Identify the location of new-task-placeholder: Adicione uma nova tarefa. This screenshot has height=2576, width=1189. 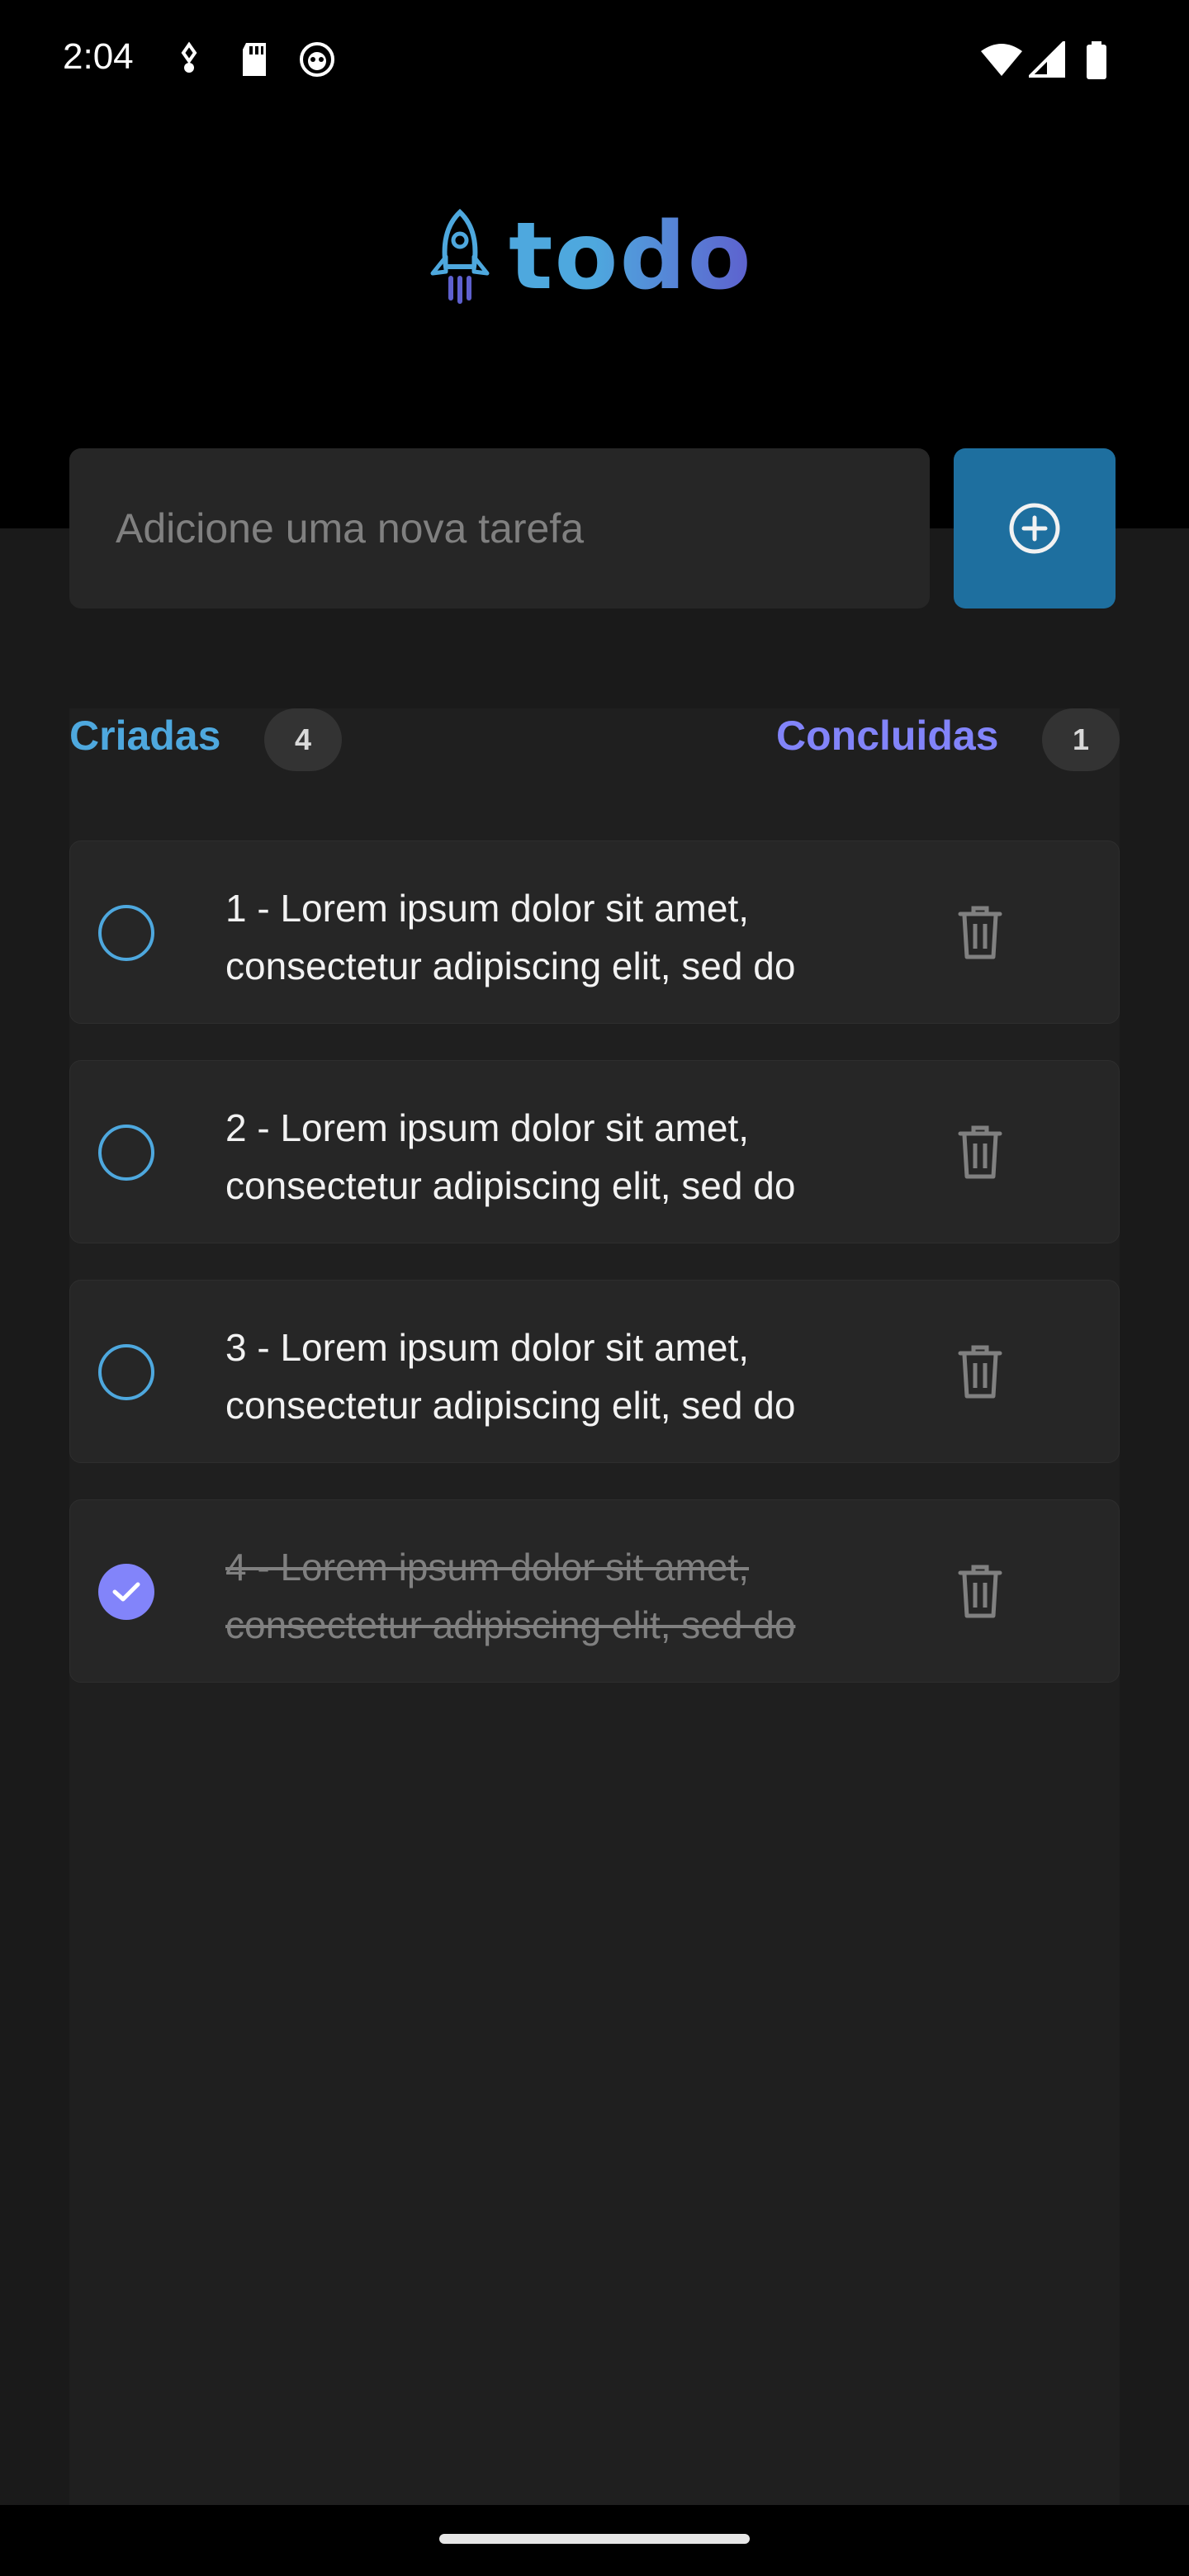
(350, 528).